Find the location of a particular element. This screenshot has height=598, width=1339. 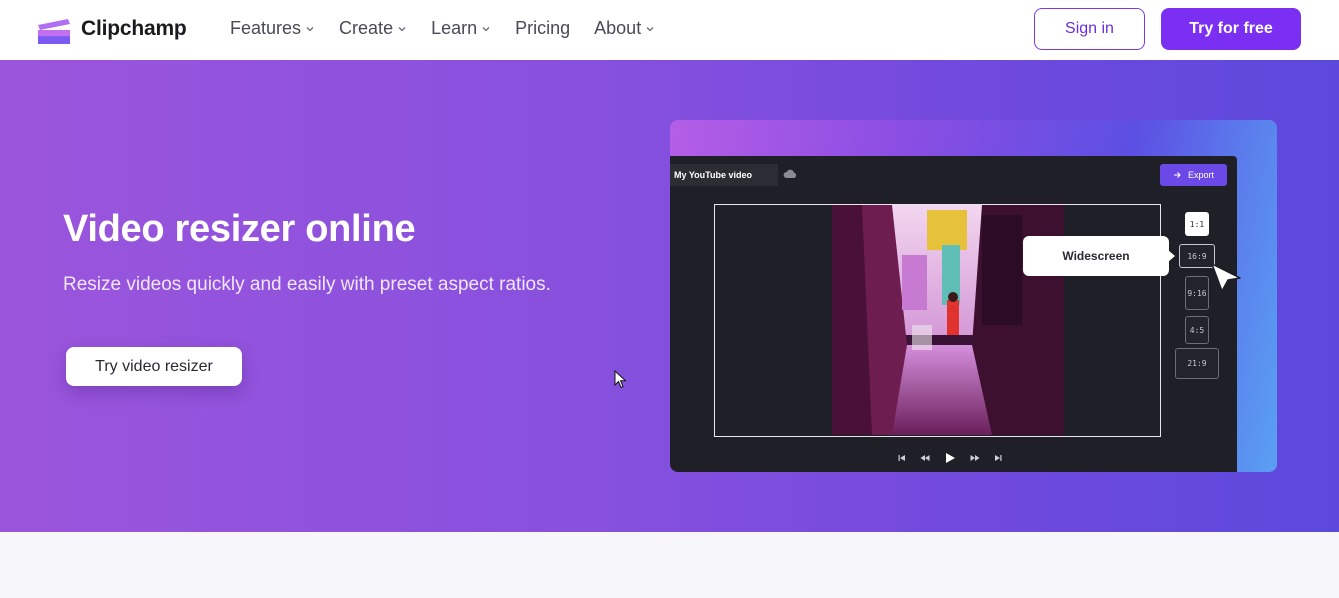

cloud-sync-icon is located at coordinates (790, 173).